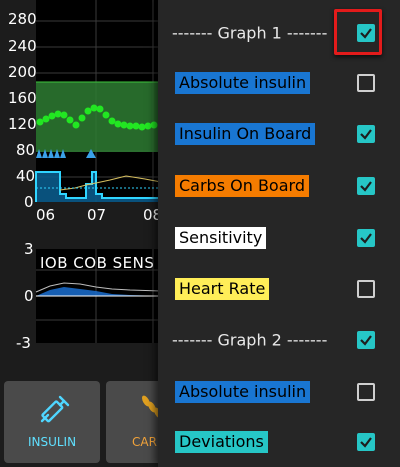  What do you see at coordinates (97, 215) in the screenshot?
I see `x-tick: 07` at bounding box center [97, 215].